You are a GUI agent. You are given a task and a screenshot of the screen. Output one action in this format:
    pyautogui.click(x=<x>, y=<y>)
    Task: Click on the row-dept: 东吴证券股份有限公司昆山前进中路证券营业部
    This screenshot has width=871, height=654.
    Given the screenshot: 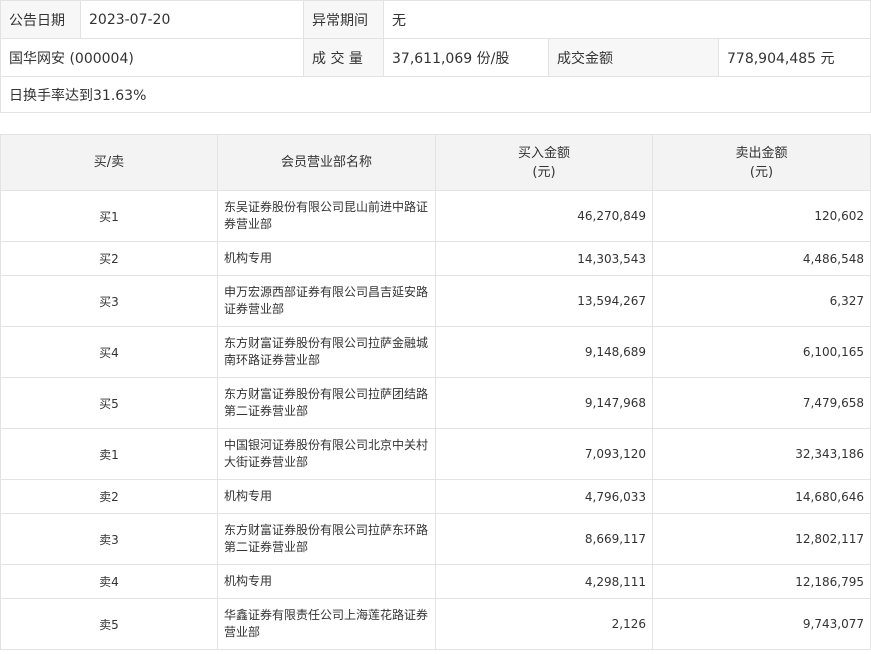 What is the action you would take?
    pyautogui.click(x=326, y=216)
    